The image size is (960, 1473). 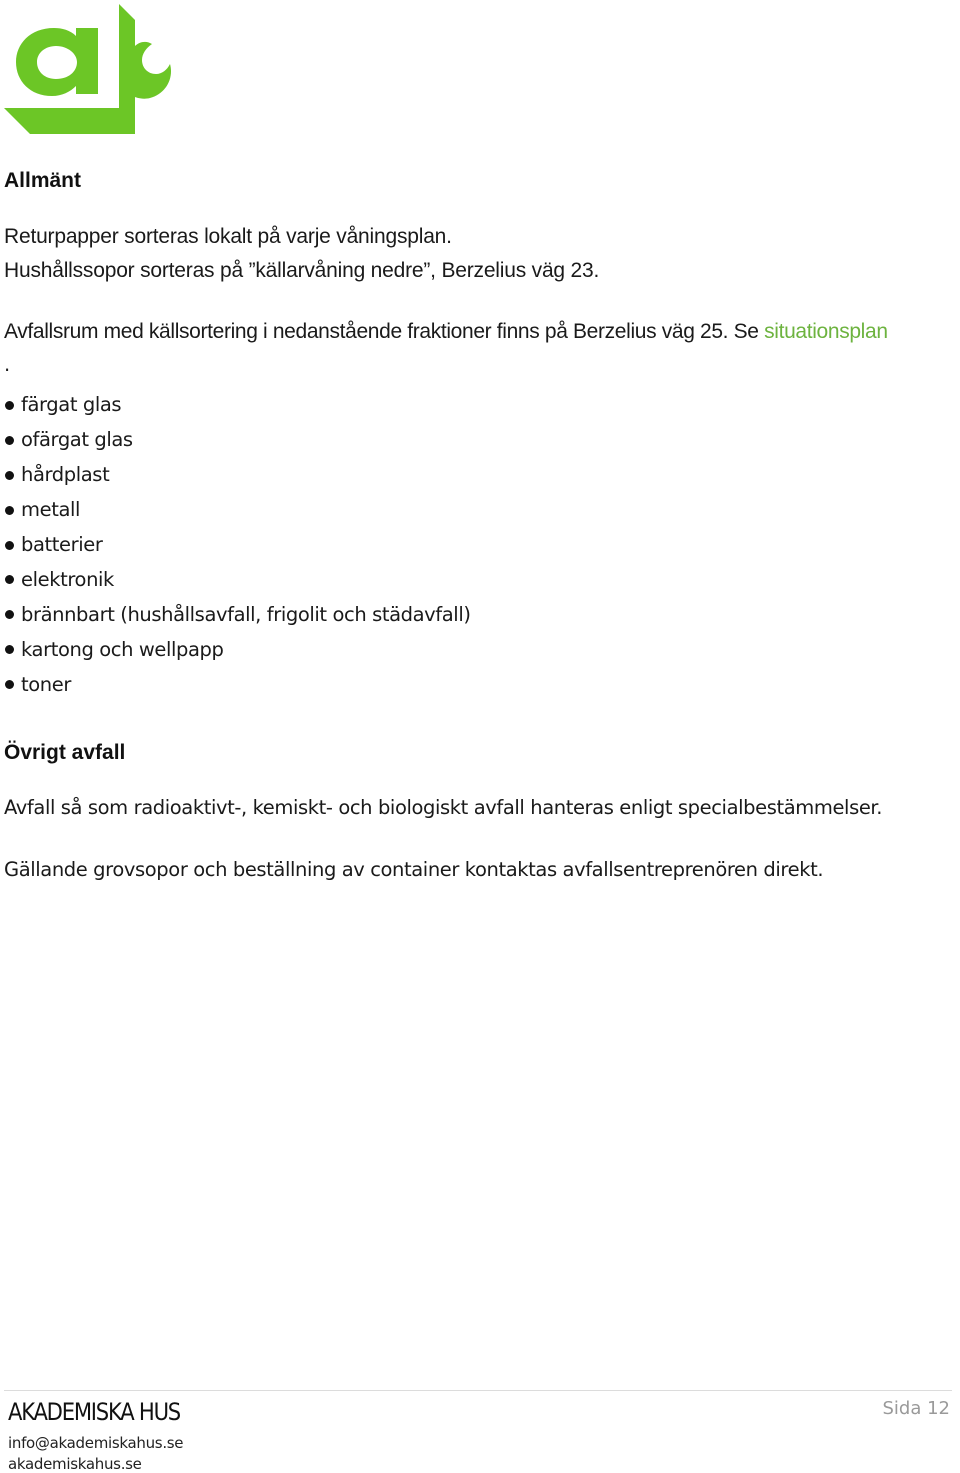 I want to click on list-item: kartong och wellpapp, so click(x=237, y=649).